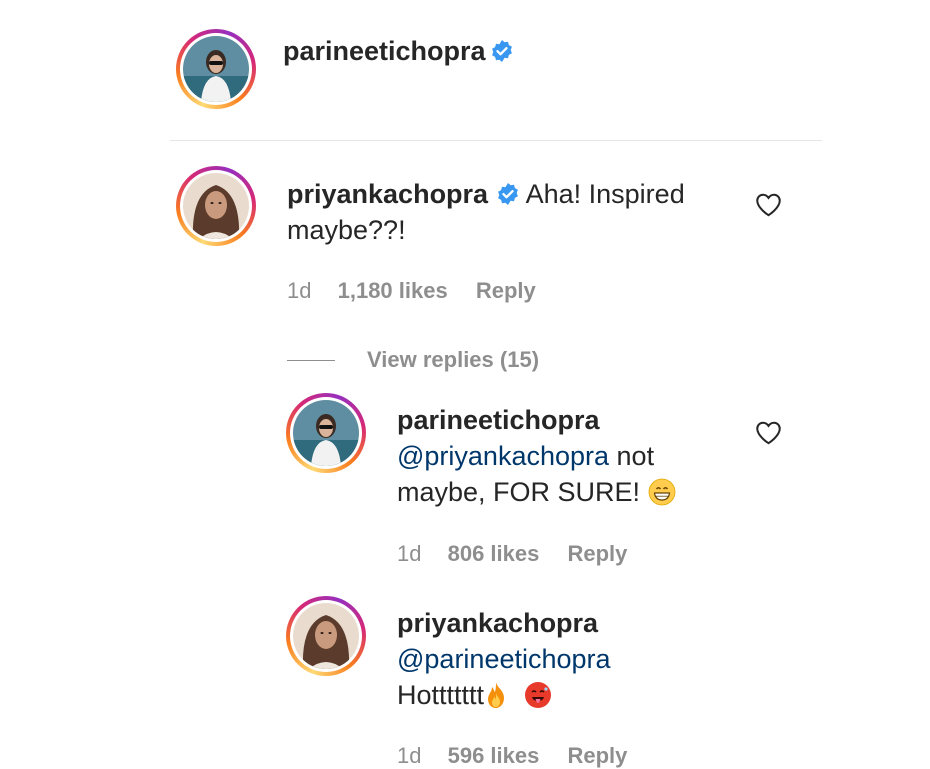 The width and height of the screenshot is (930, 769). I want to click on comment-username: priyankachopra, so click(387, 194).